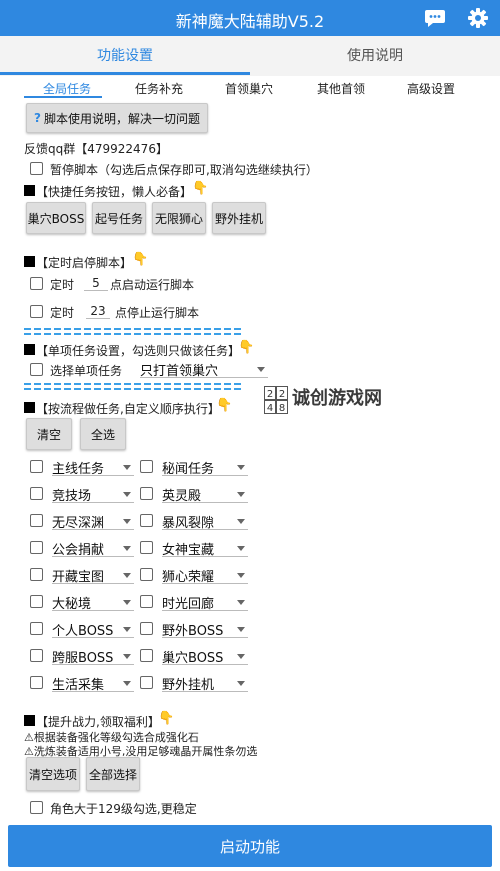  I want to click on qq-group: 反馈qq群【479922476】, so click(96, 149).